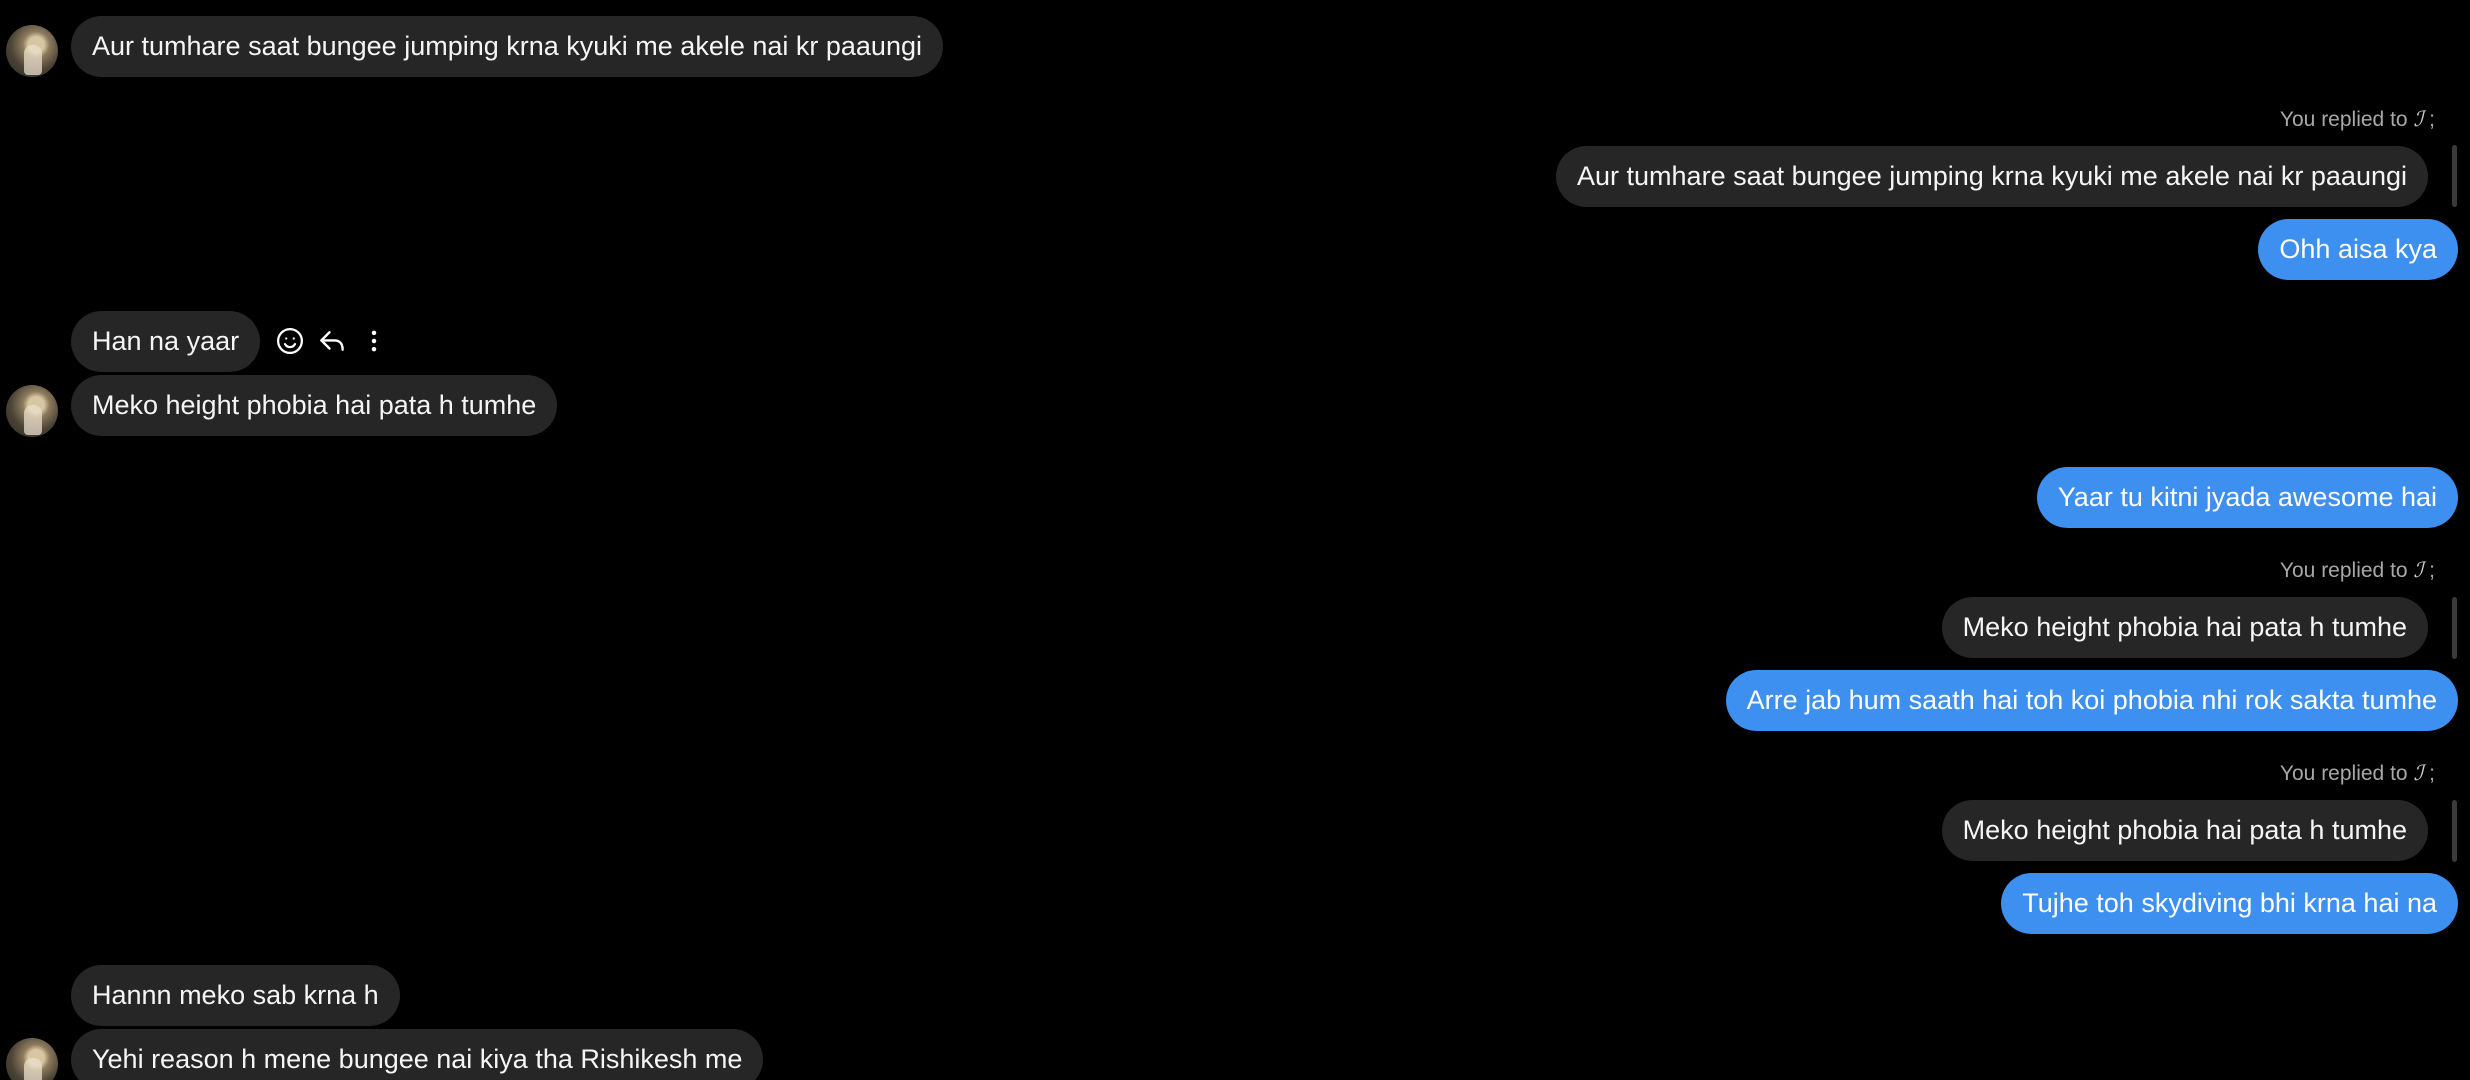 The width and height of the screenshot is (2470, 1080). I want to click on more-vertical-icon, so click(374, 341).